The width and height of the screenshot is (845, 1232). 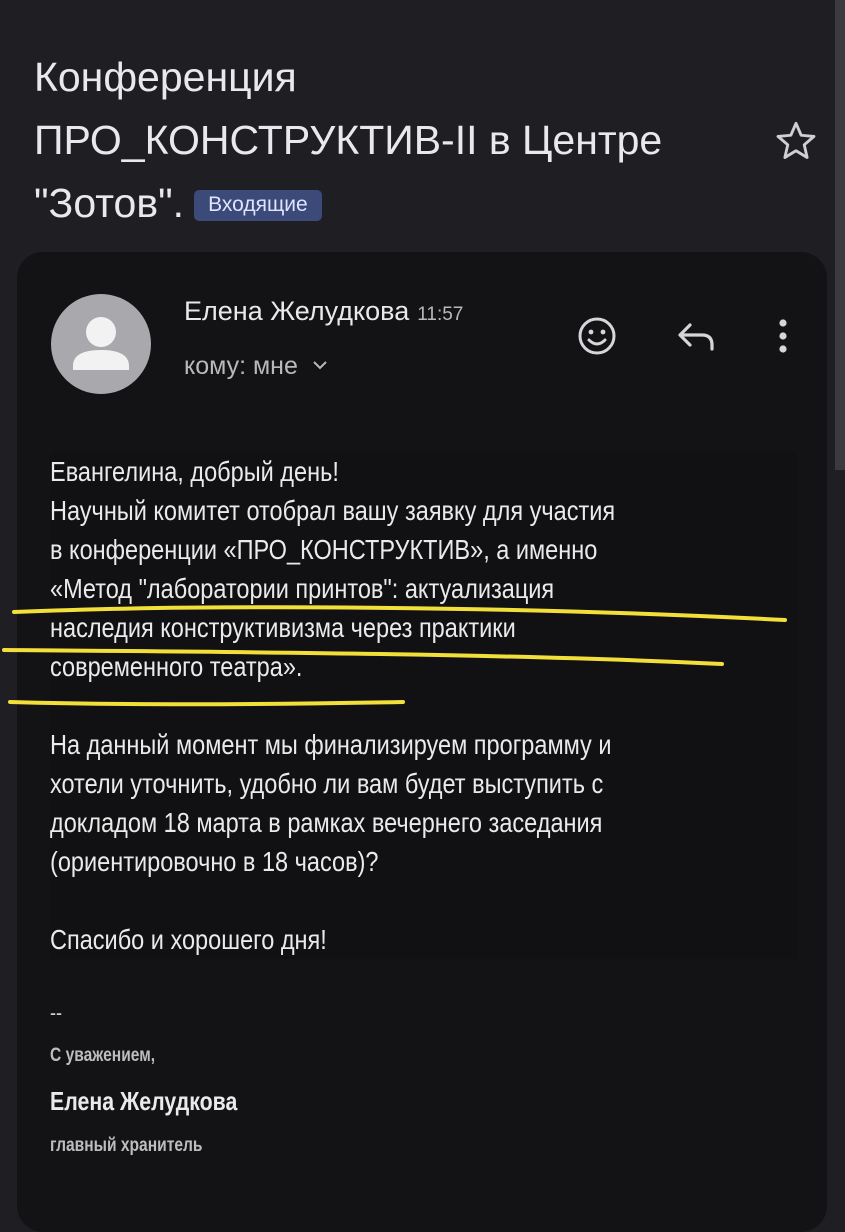 I want to click on inbox-label-chip: Входящие, so click(x=258, y=205).